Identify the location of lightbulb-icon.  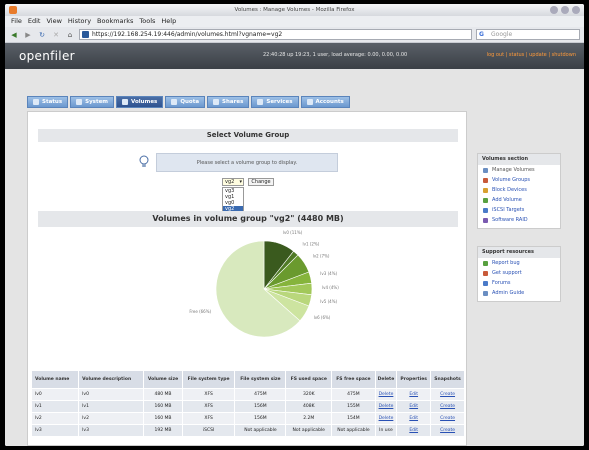
(144, 161).